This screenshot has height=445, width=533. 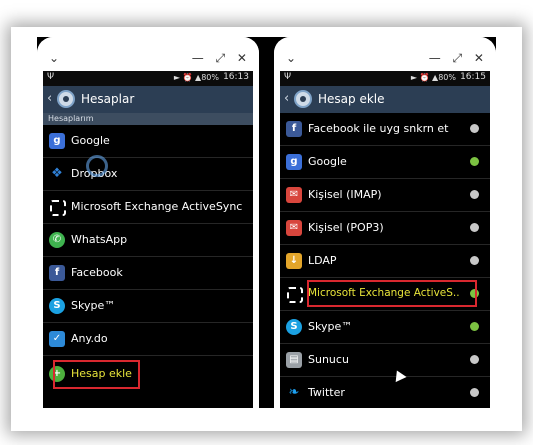 What do you see at coordinates (294, 261) in the screenshot?
I see `ldap-icon: ↓` at bounding box center [294, 261].